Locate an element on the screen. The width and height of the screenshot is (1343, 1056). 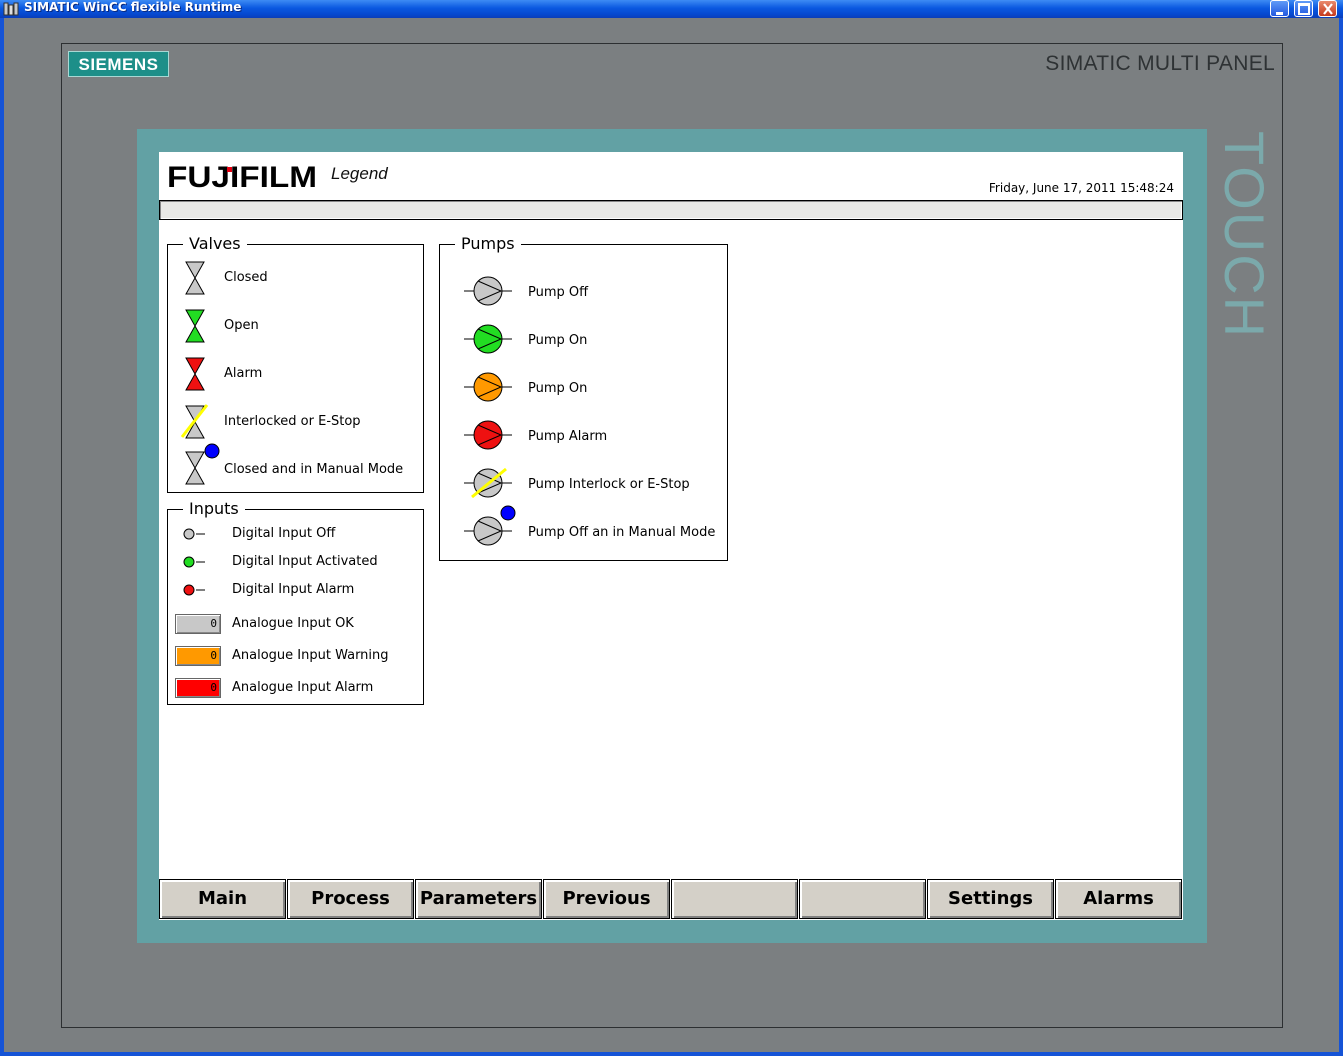
panel-model-label: SIMATIC MULTI PANEL is located at coordinates (1160, 63).